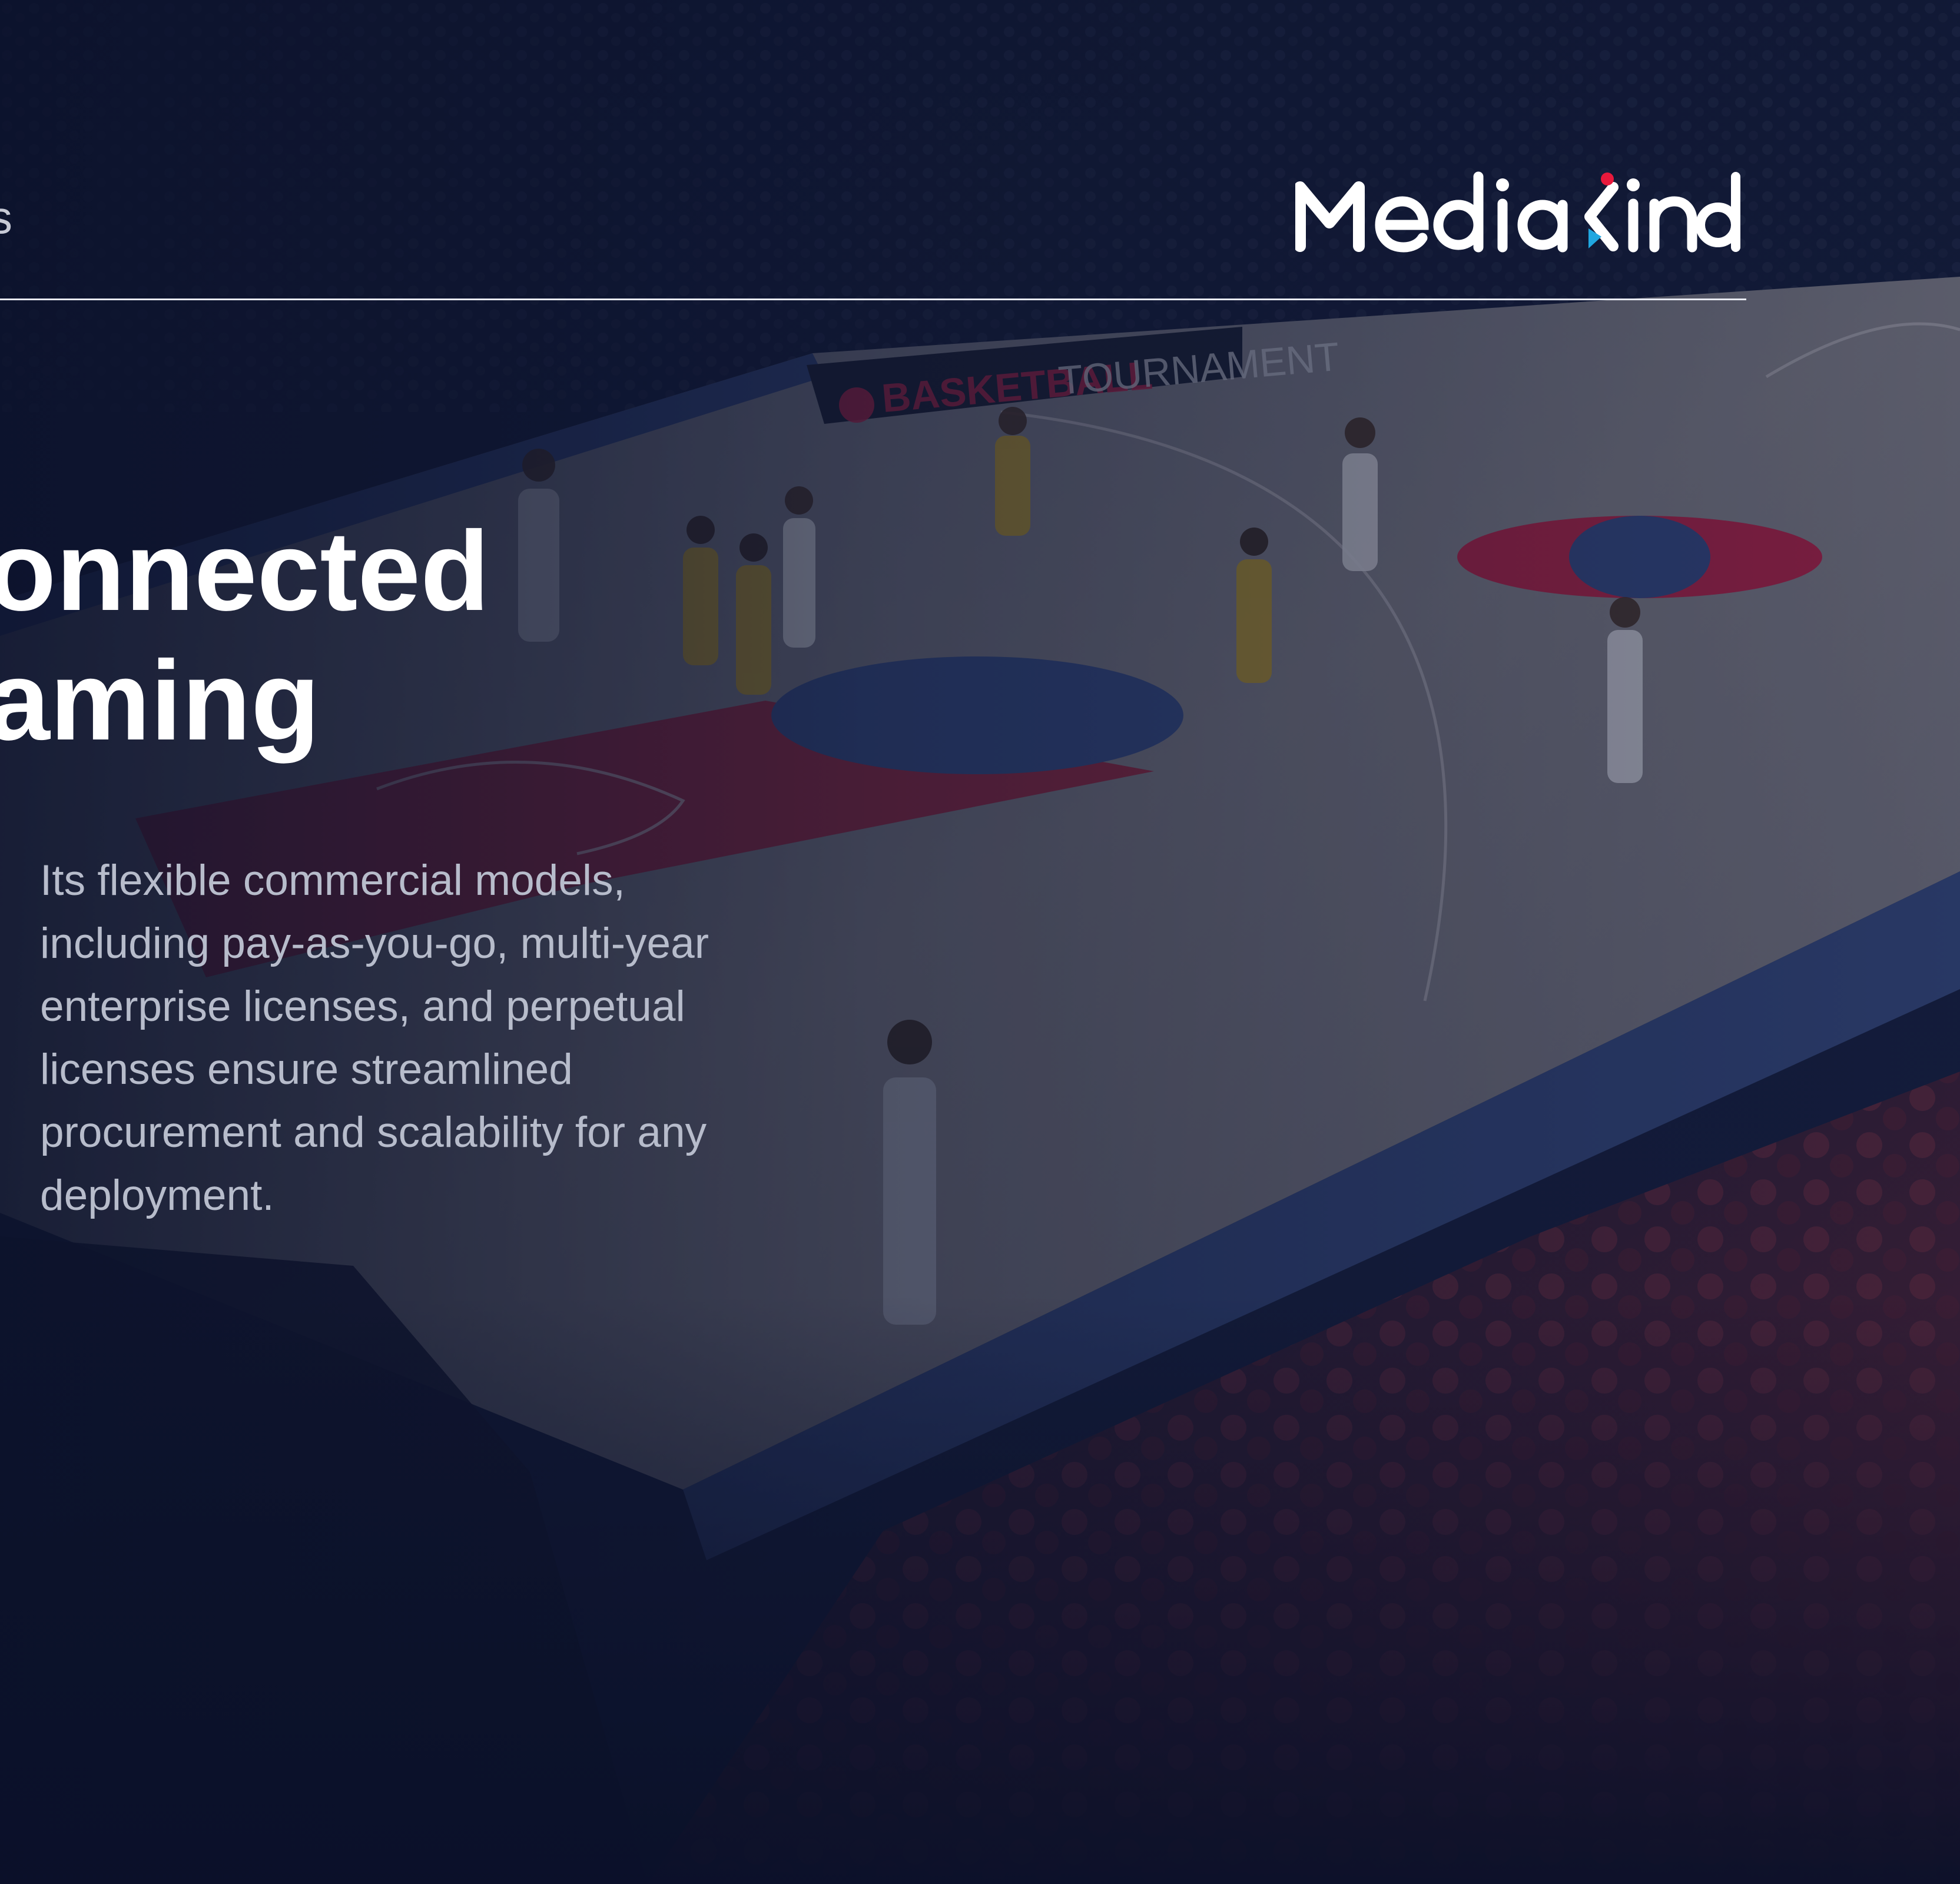  I want to click on section-label: s, so click(6, 217).